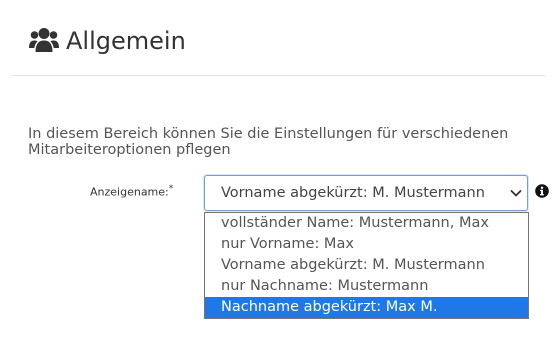 The image size is (560, 339). I want to click on select-option: Vorname abgekürzt: M. Mustermann, so click(366, 265).